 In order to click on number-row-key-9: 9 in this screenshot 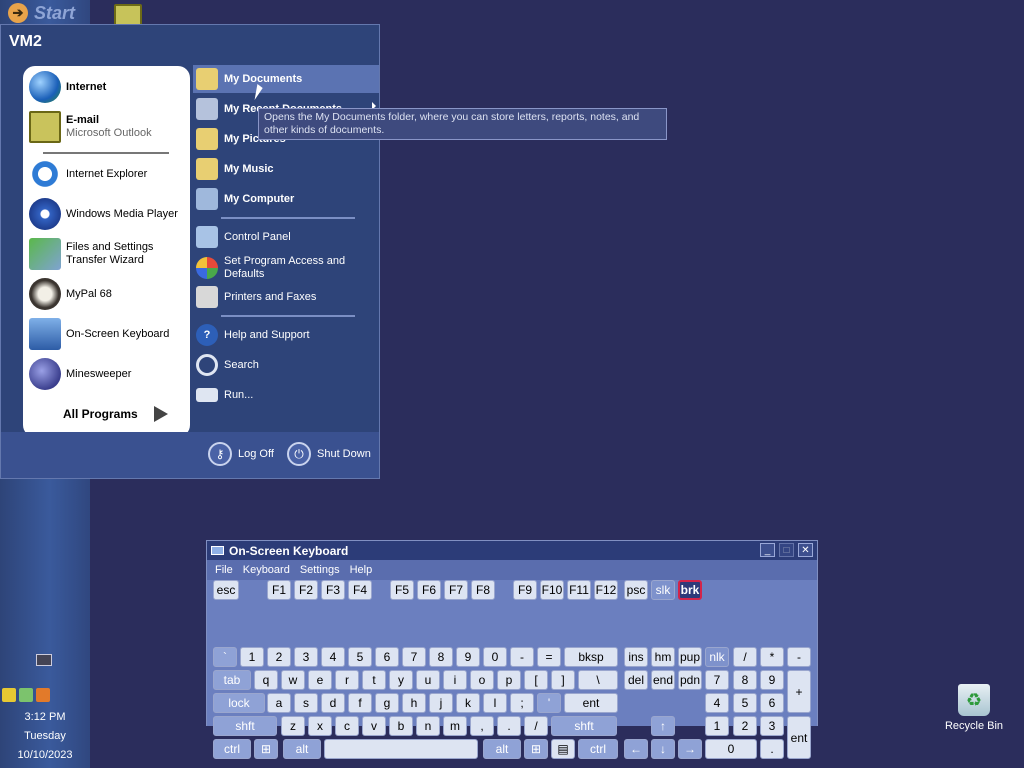, I will do `click(468, 657)`.